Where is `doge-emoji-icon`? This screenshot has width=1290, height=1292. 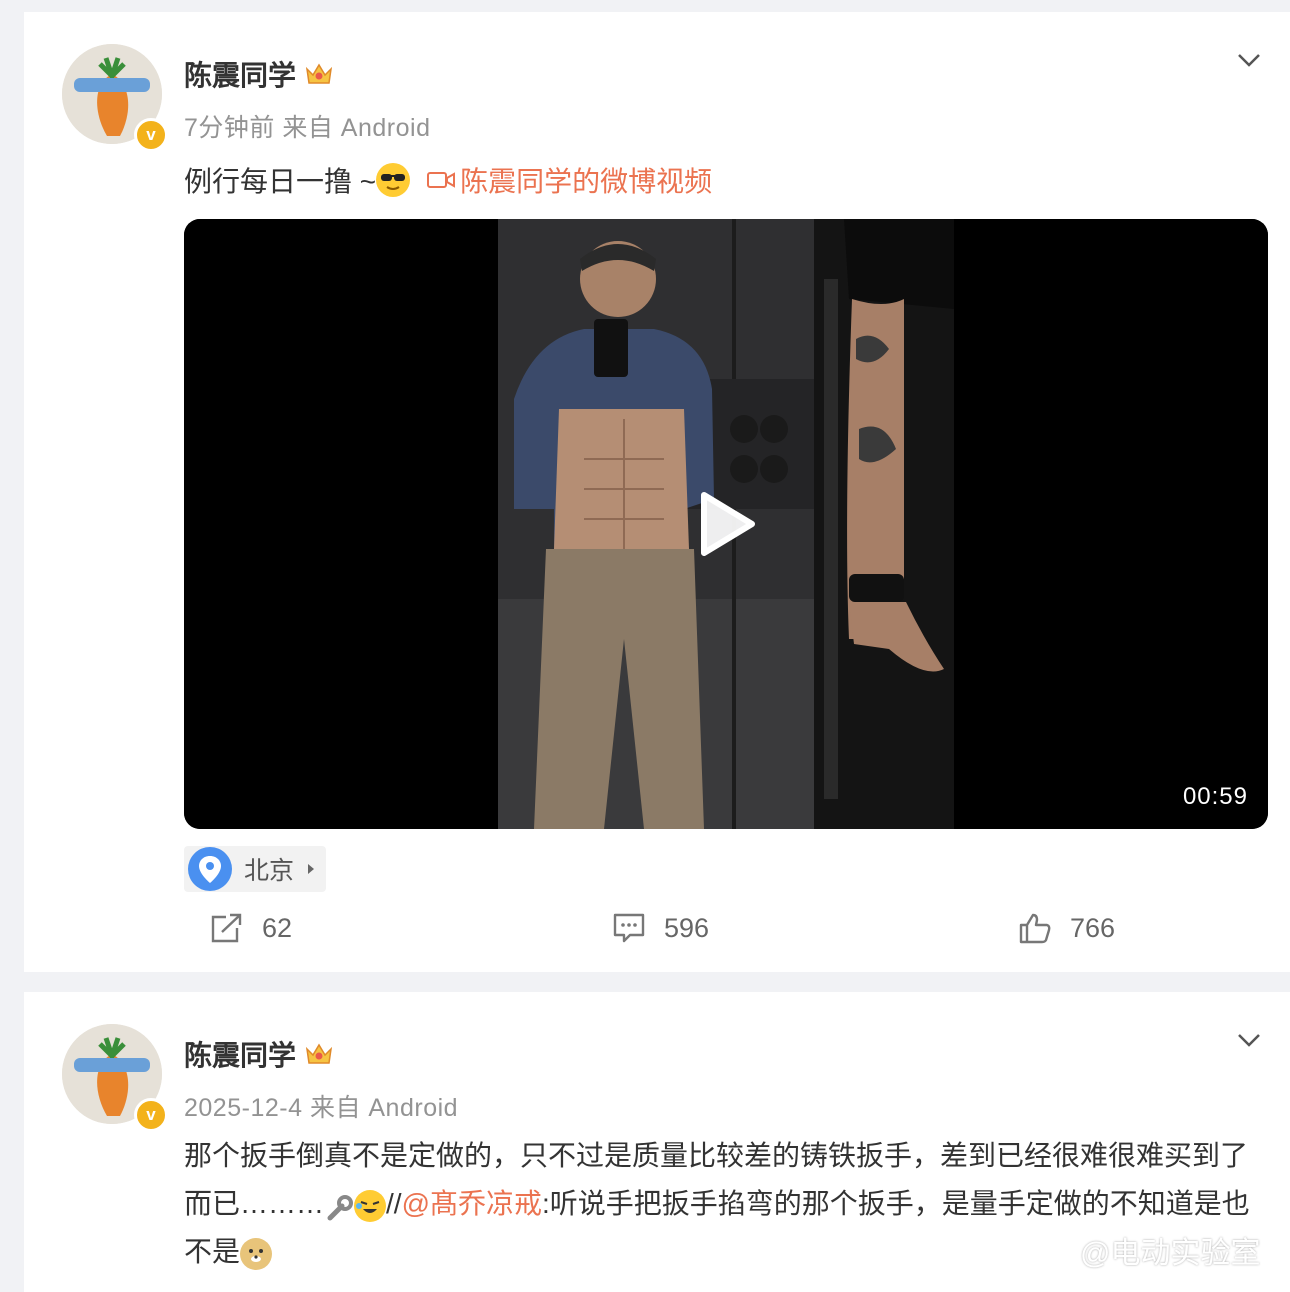
doge-emoji-icon is located at coordinates (256, 1253).